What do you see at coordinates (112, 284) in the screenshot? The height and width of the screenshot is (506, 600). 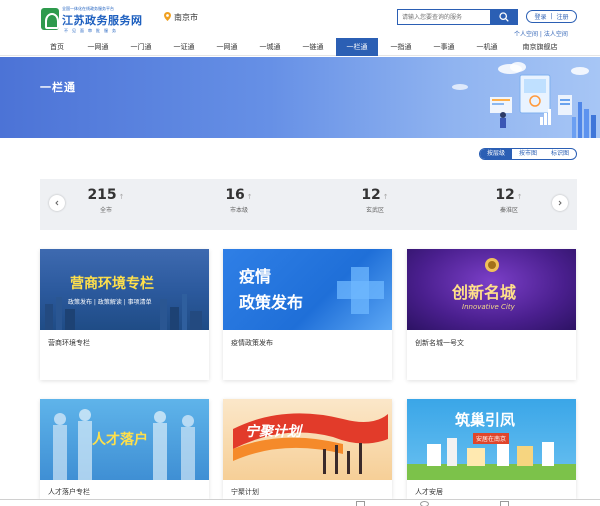 I see `image-title: 营商环境专栏` at bounding box center [112, 284].